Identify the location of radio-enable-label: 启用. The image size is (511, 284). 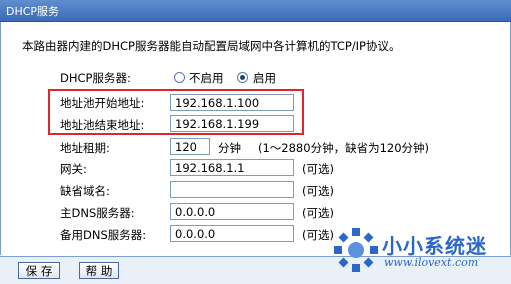
(264, 78).